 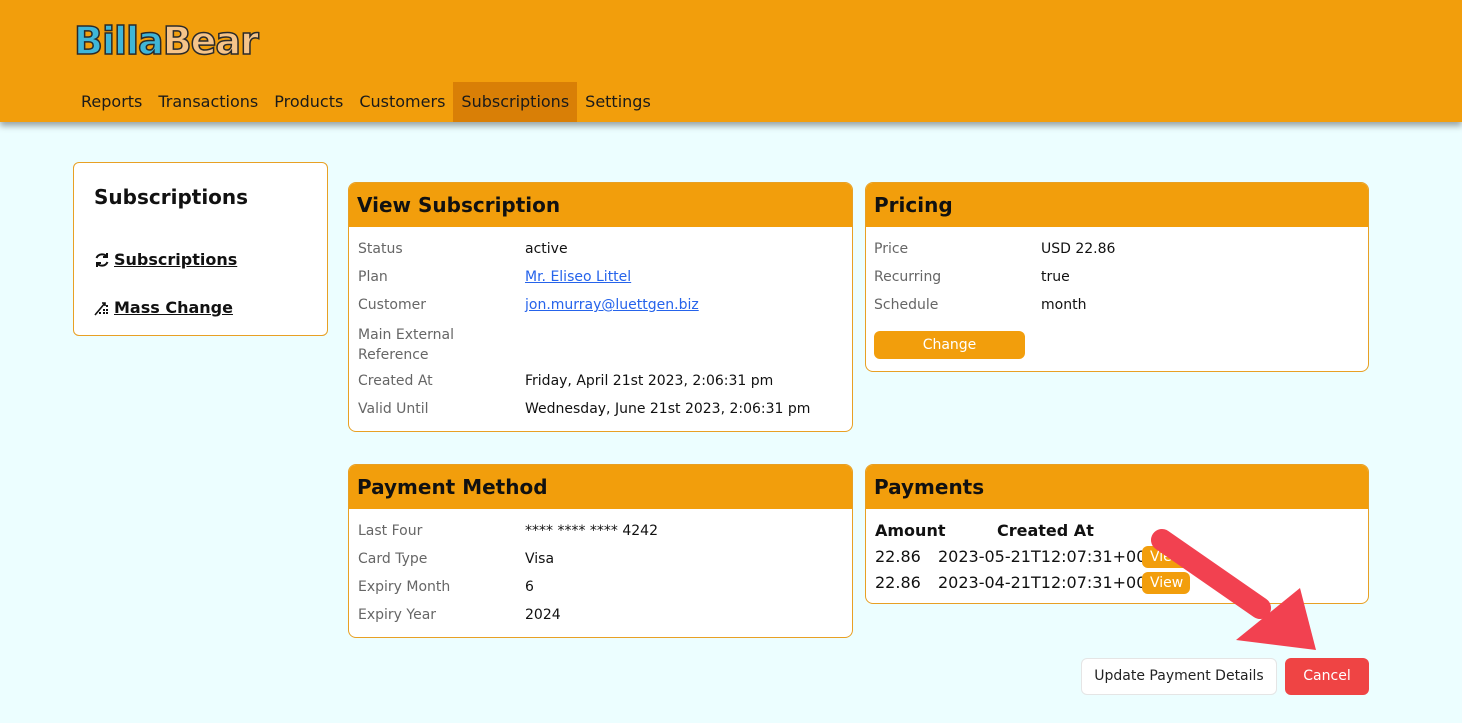 What do you see at coordinates (208, 102) in the screenshot?
I see `nav-transactions: Transactions` at bounding box center [208, 102].